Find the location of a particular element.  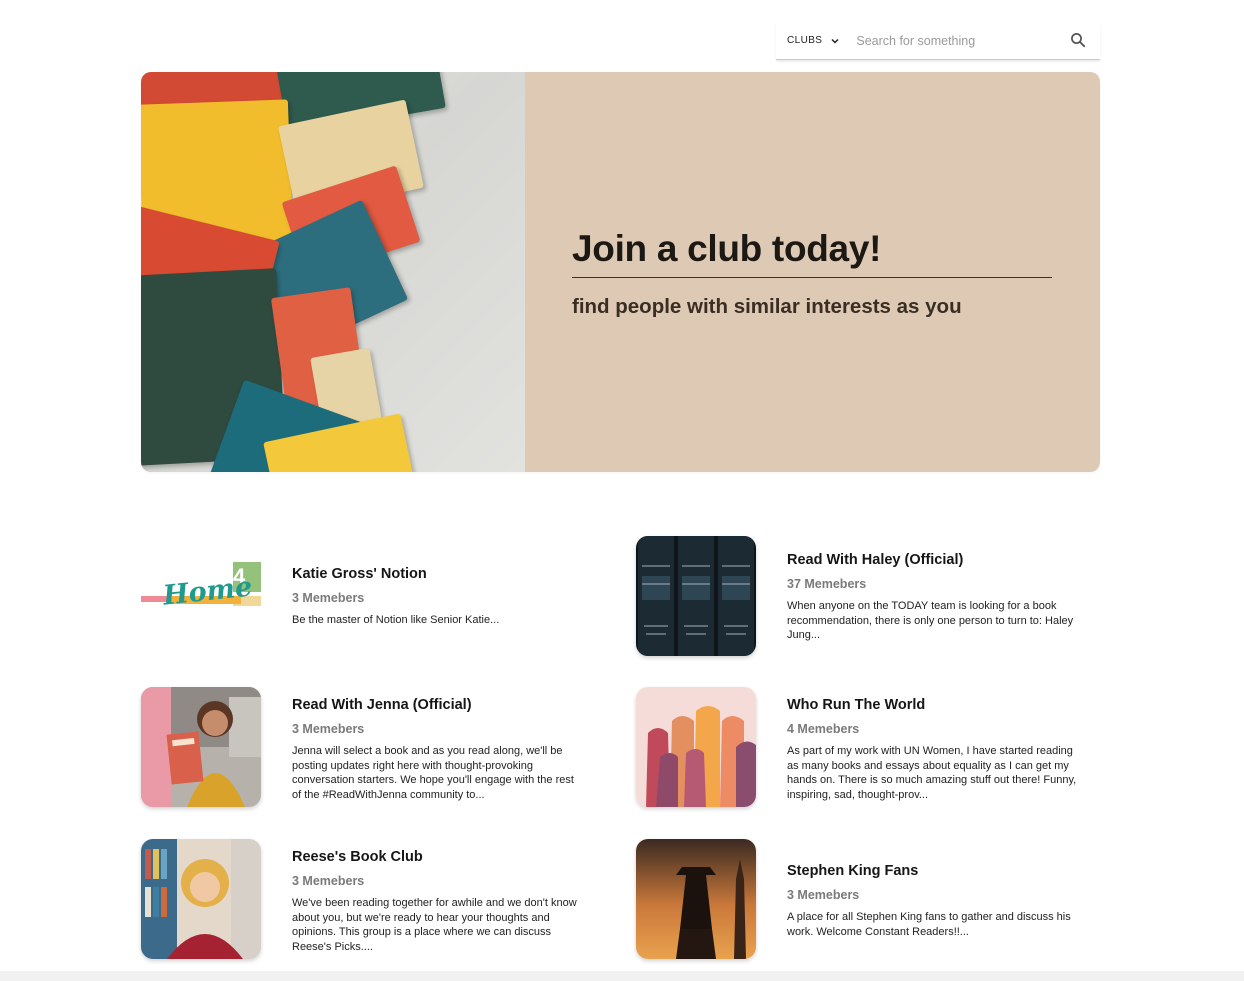

club-member-count: 4 Memebers is located at coordinates (823, 729).